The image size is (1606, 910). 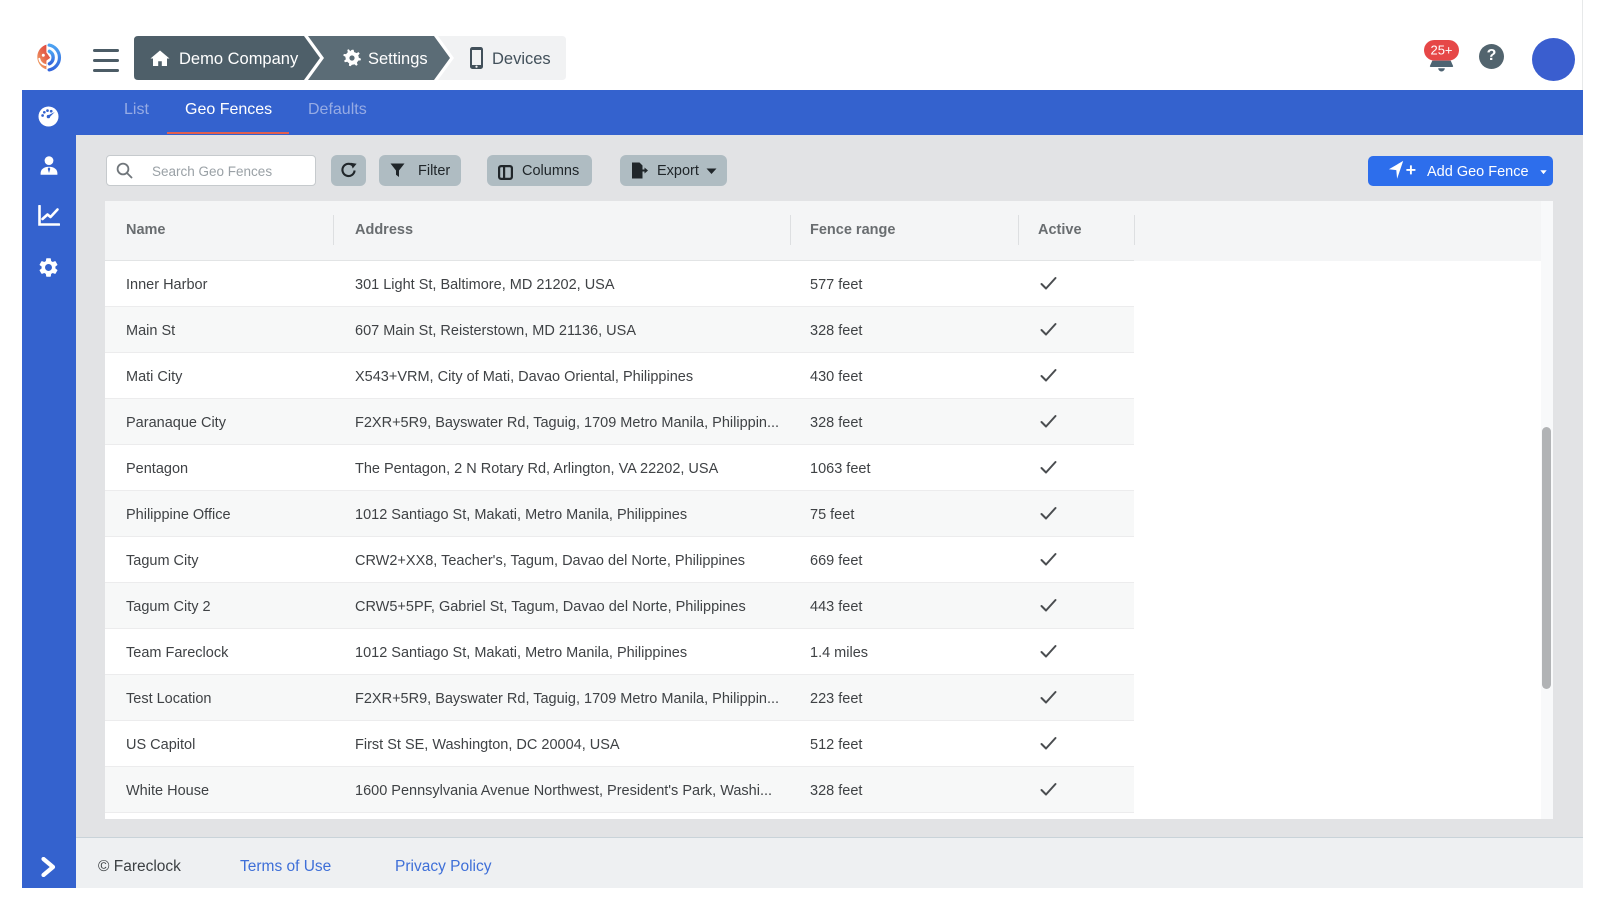 What do you see at coordinates (521, 59) in the screenshot?
I see `svg-text: Devices` at bounding box center [521, 59].